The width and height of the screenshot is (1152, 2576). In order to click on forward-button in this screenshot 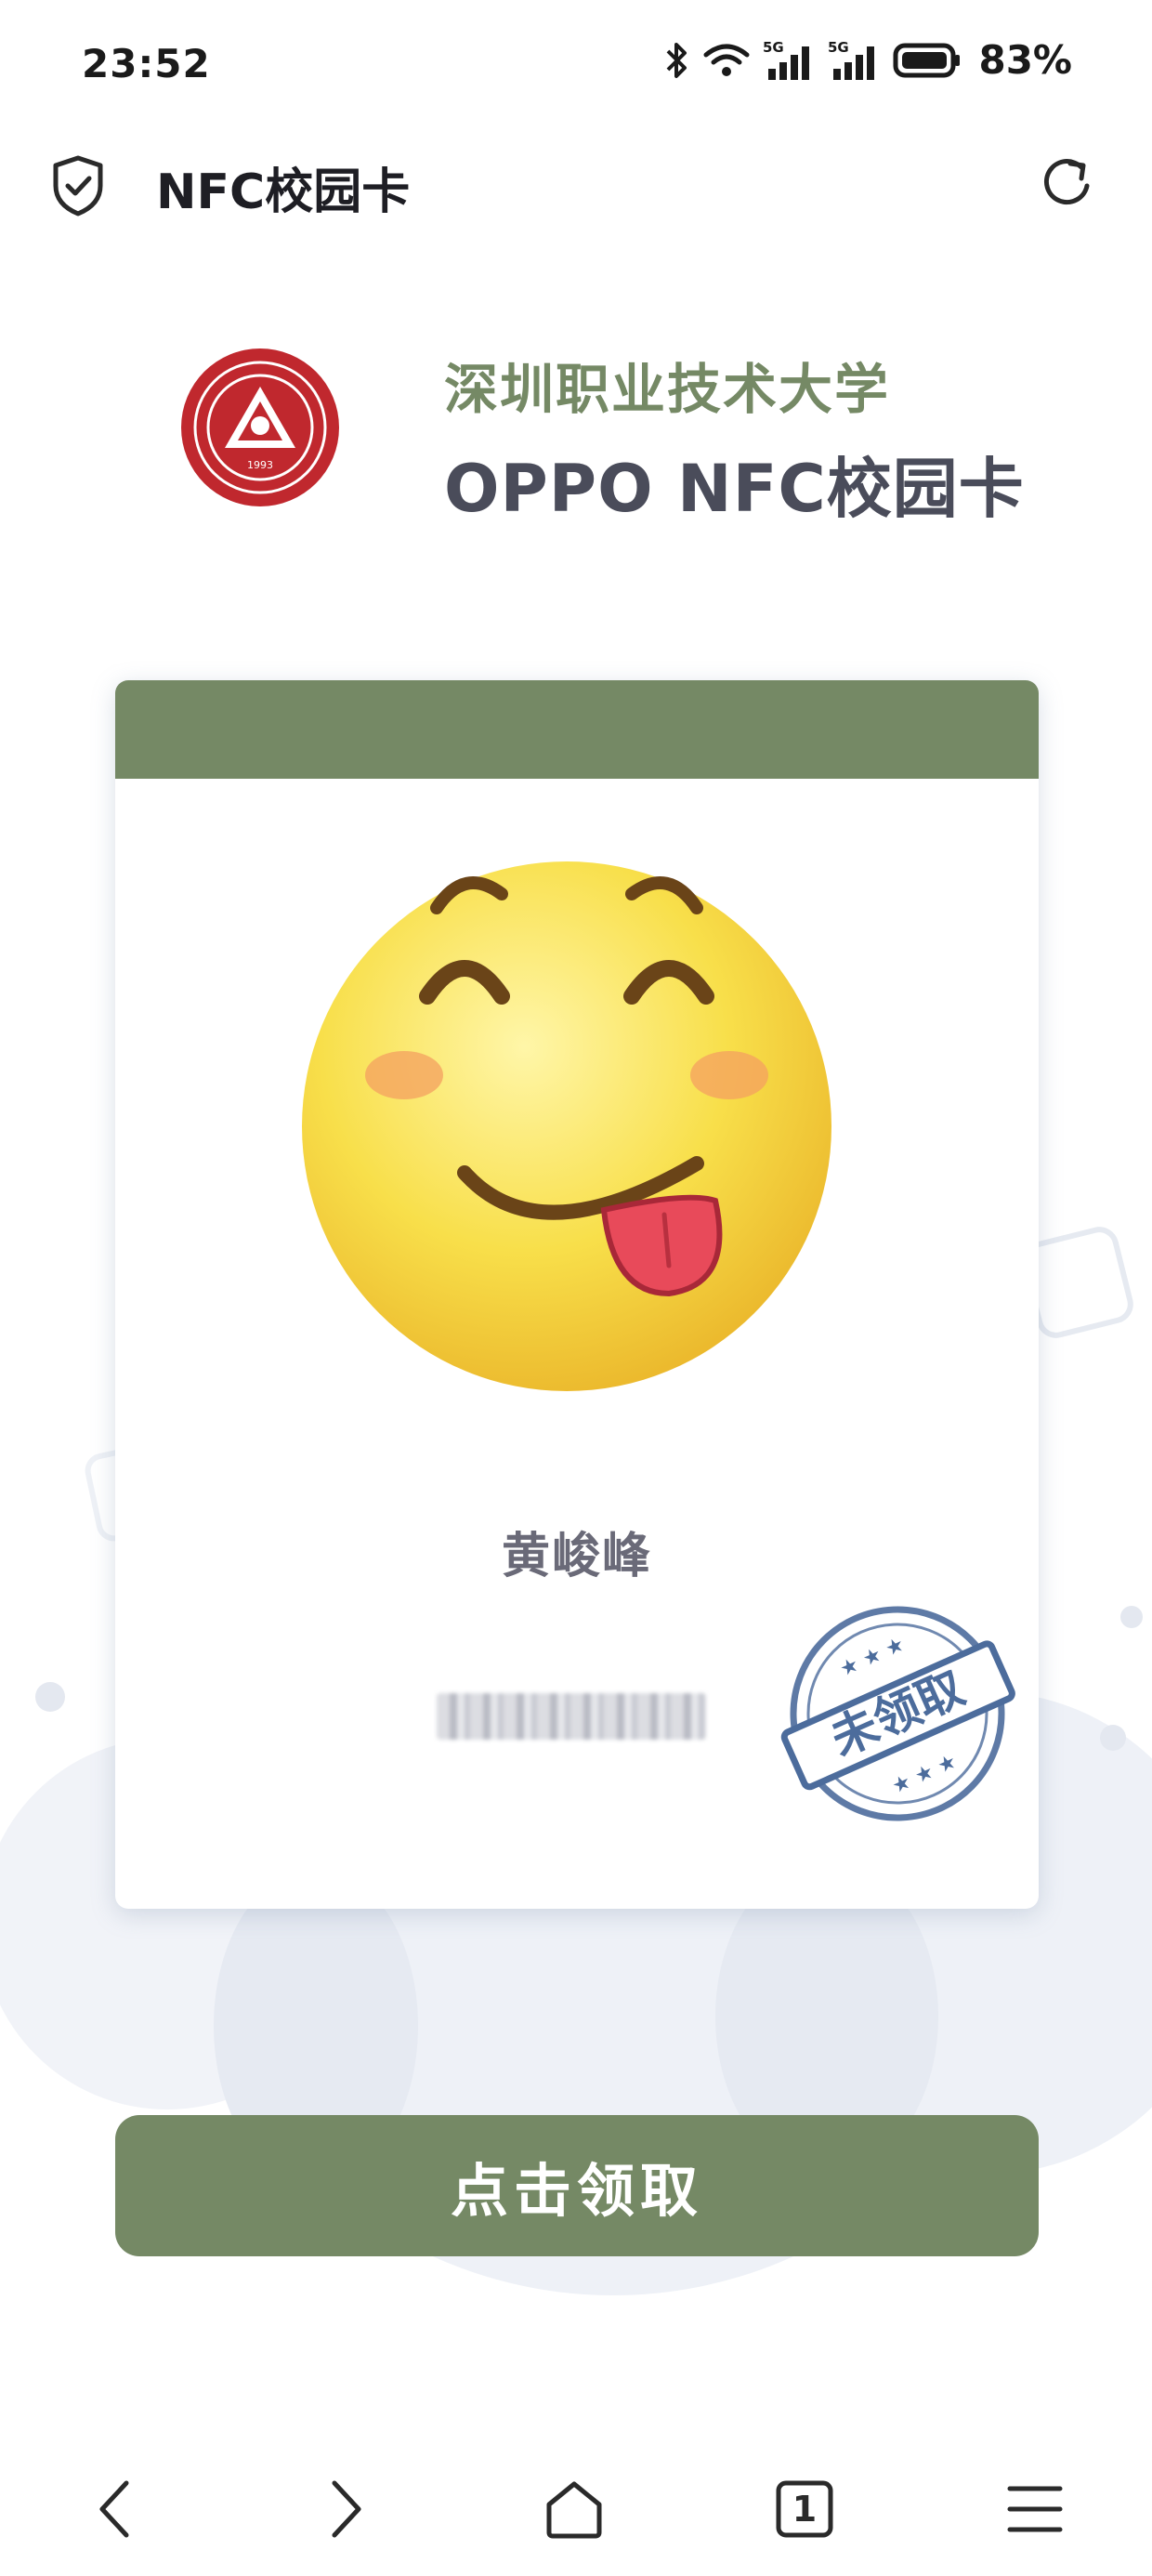, I will do `click(345, 2509)`.